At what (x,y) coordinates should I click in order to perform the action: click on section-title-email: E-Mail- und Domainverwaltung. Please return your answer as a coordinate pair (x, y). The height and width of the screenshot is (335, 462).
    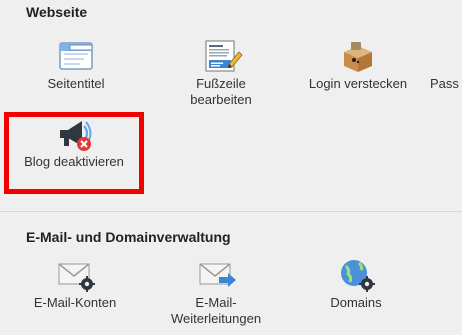
    Looking at the image, I should click on (128, 237).